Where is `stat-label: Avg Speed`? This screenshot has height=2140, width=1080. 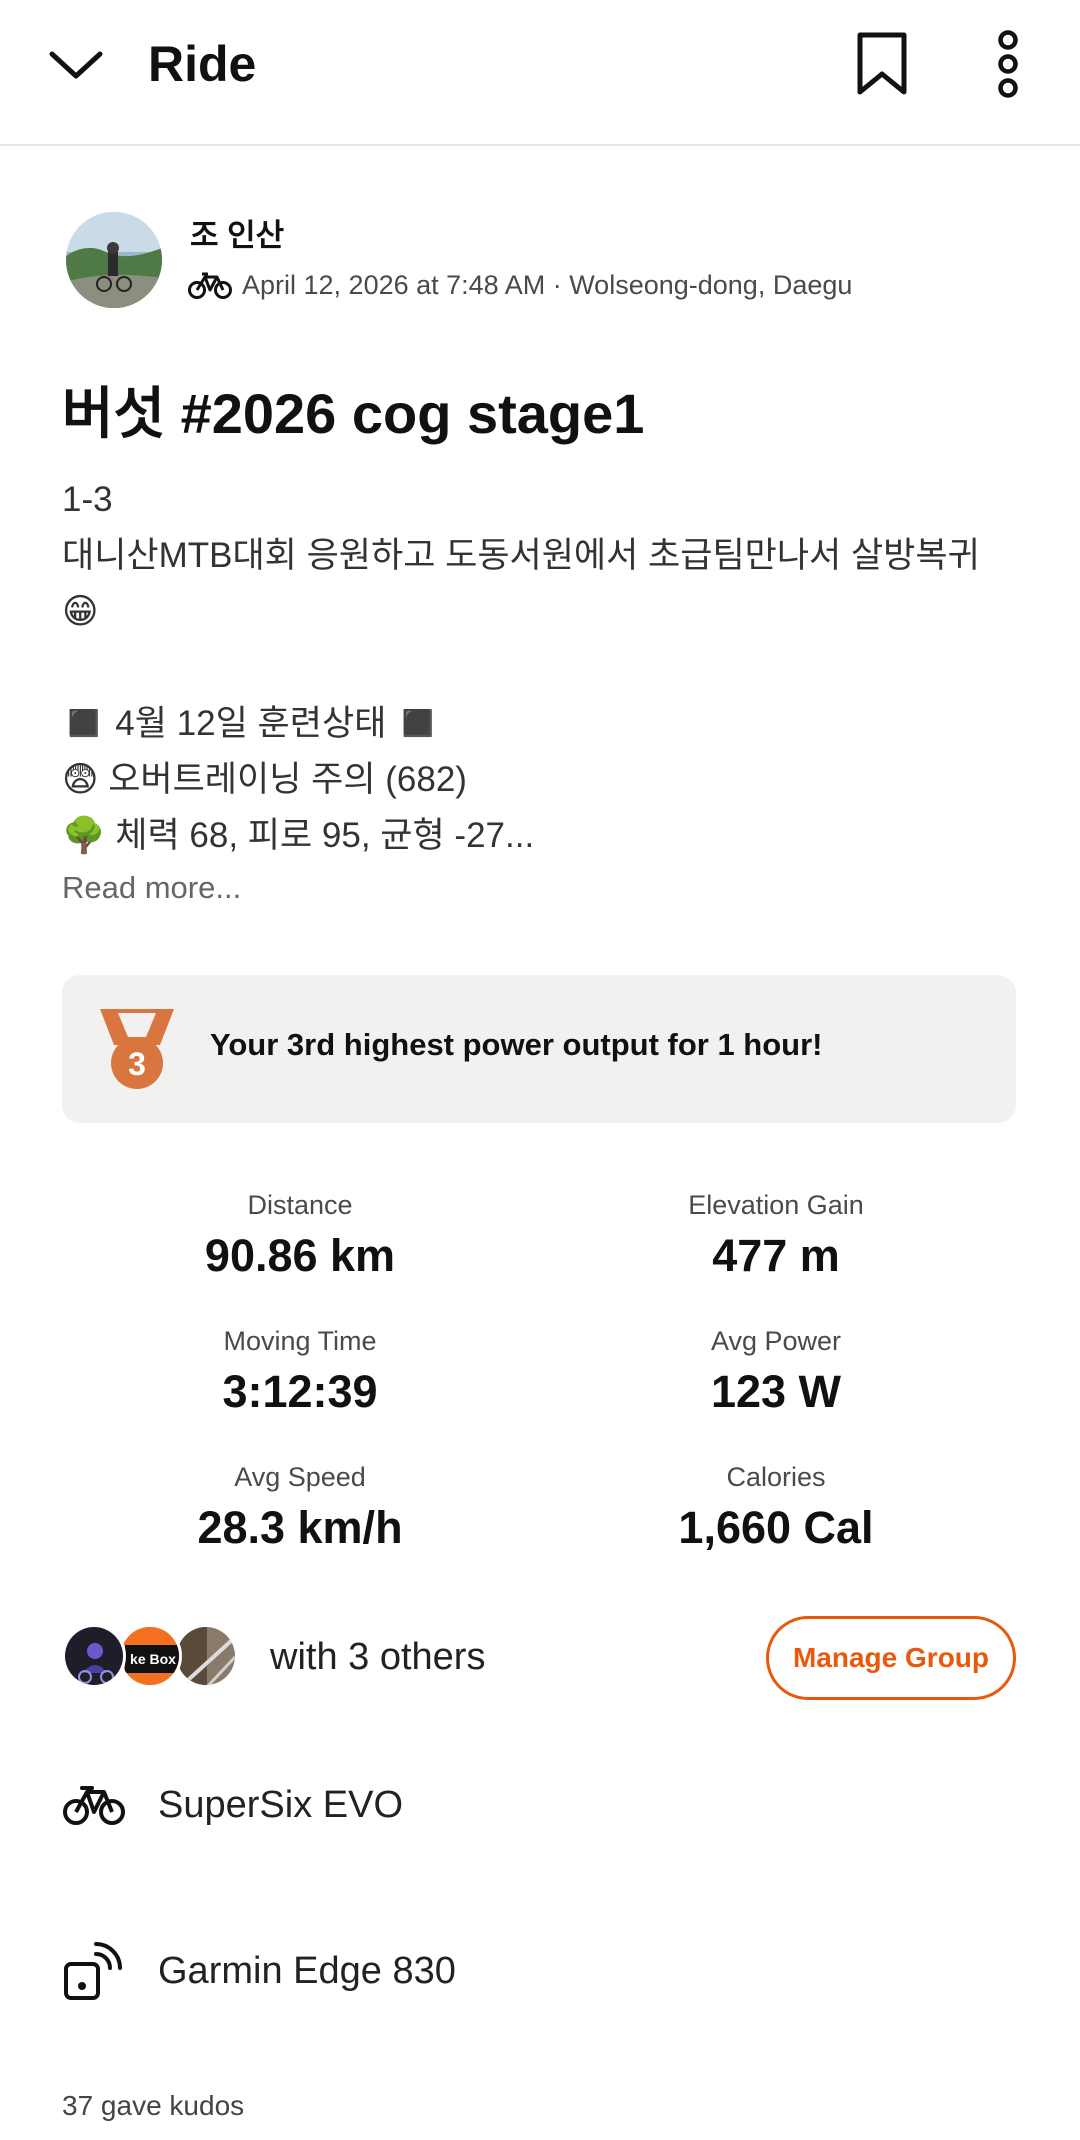
stat-label: Avg Speed is located at coordinates (300, 1477).